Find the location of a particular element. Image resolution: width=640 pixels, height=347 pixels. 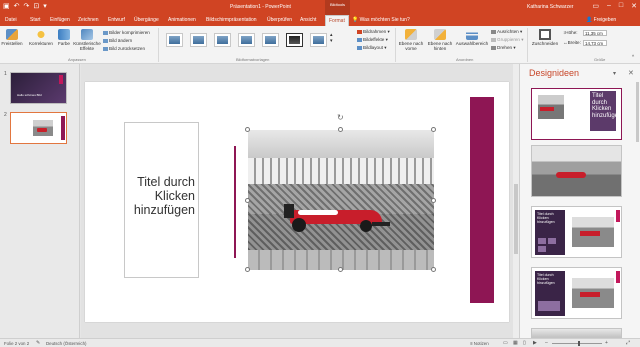

korrekturen-button: Korrekturen is located at coordinates (41, 37).